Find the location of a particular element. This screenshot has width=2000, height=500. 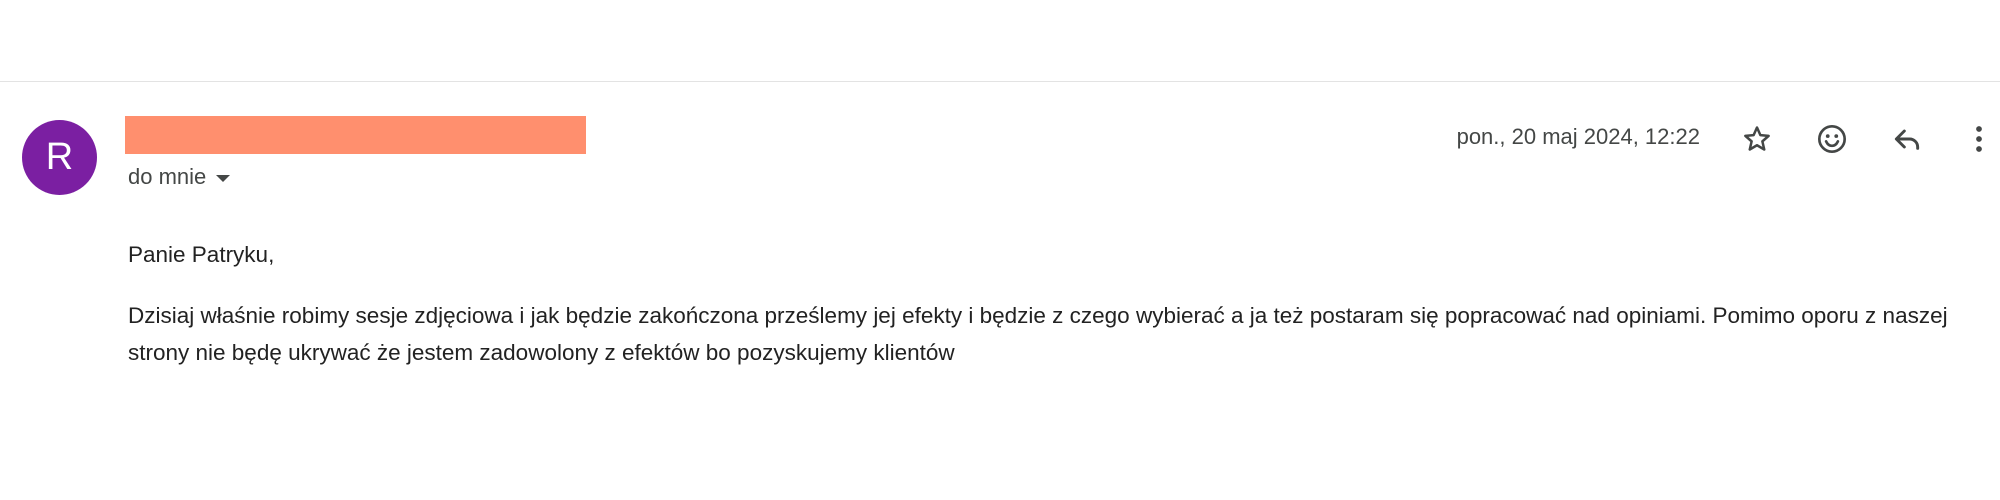

more-vert-icon is located at coordinates (1979, 139).